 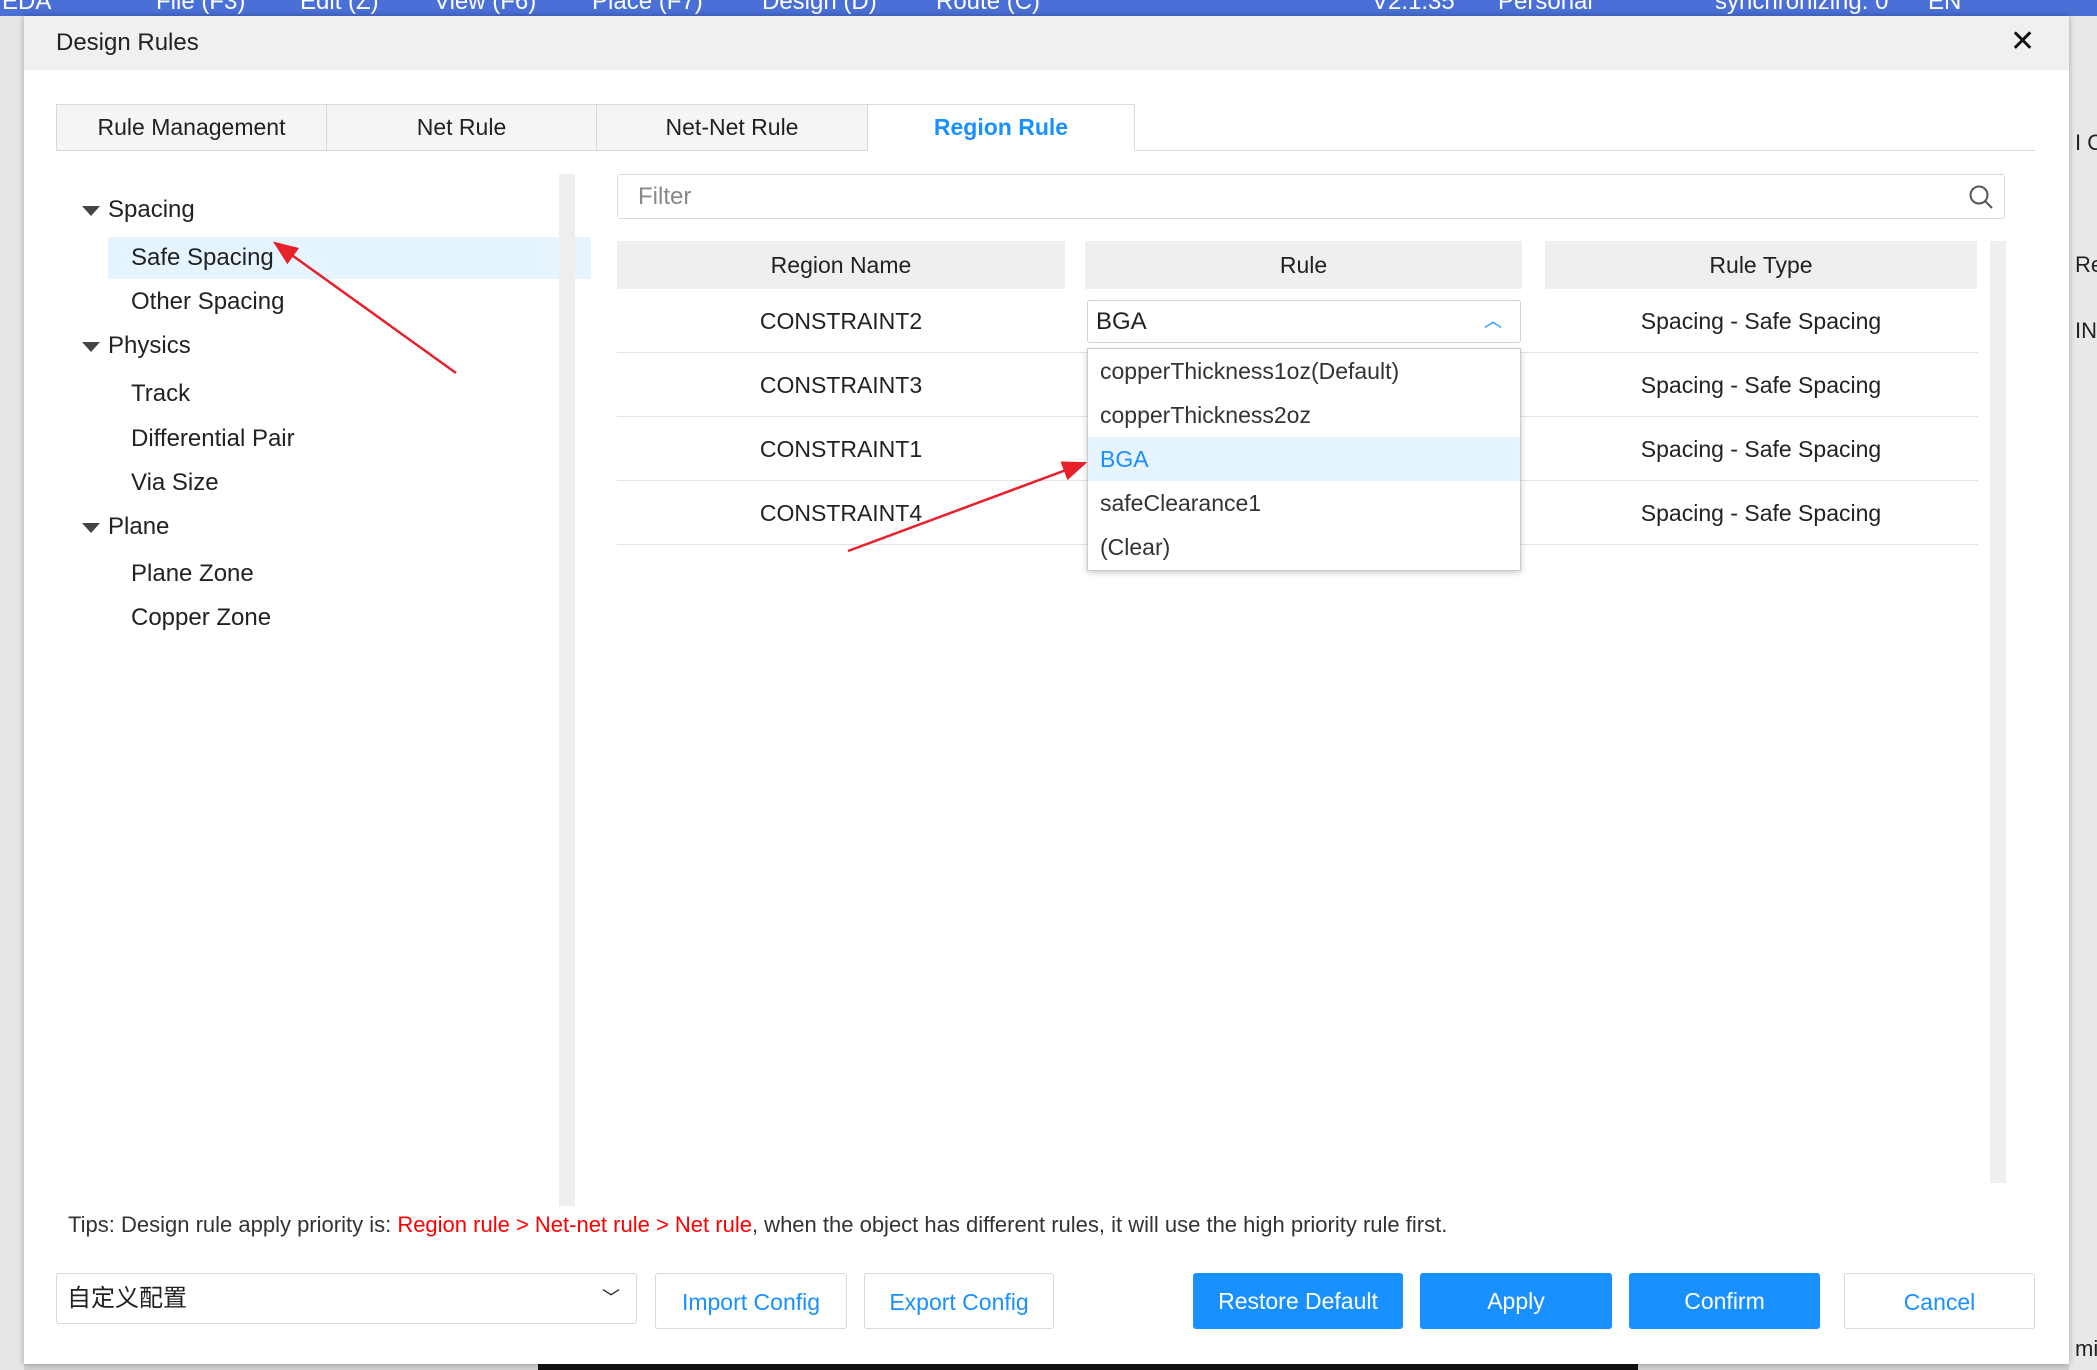 I want to click on option-clear: (Clear), so click(x=1304, y=547).